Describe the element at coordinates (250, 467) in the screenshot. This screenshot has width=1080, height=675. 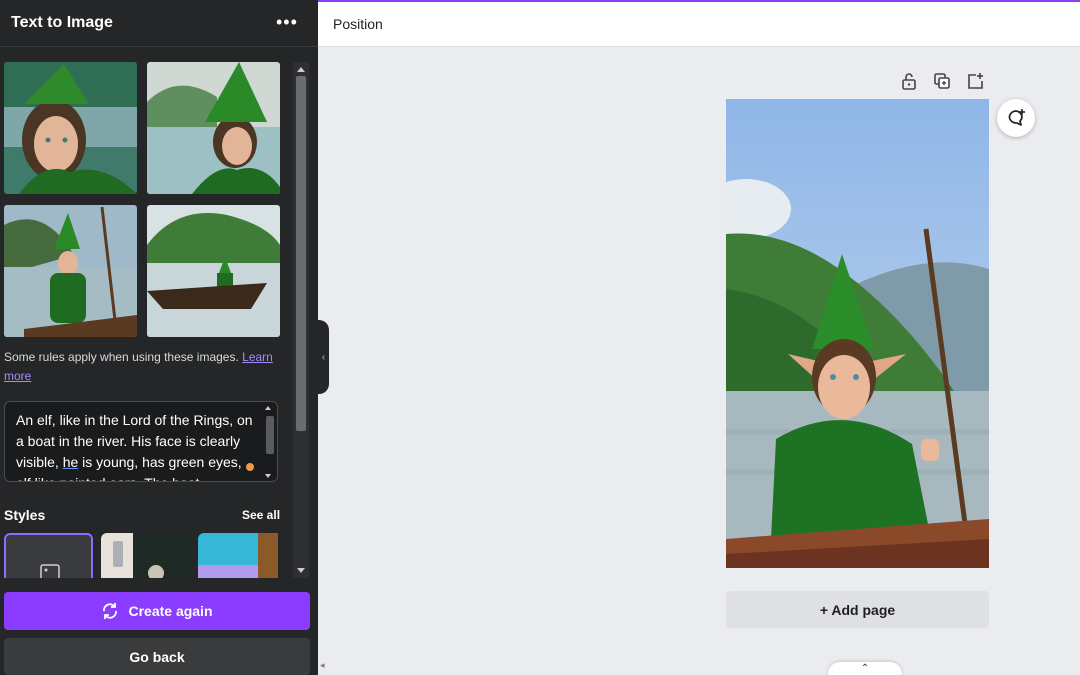
I see `grammar-marker-icon` at that location.